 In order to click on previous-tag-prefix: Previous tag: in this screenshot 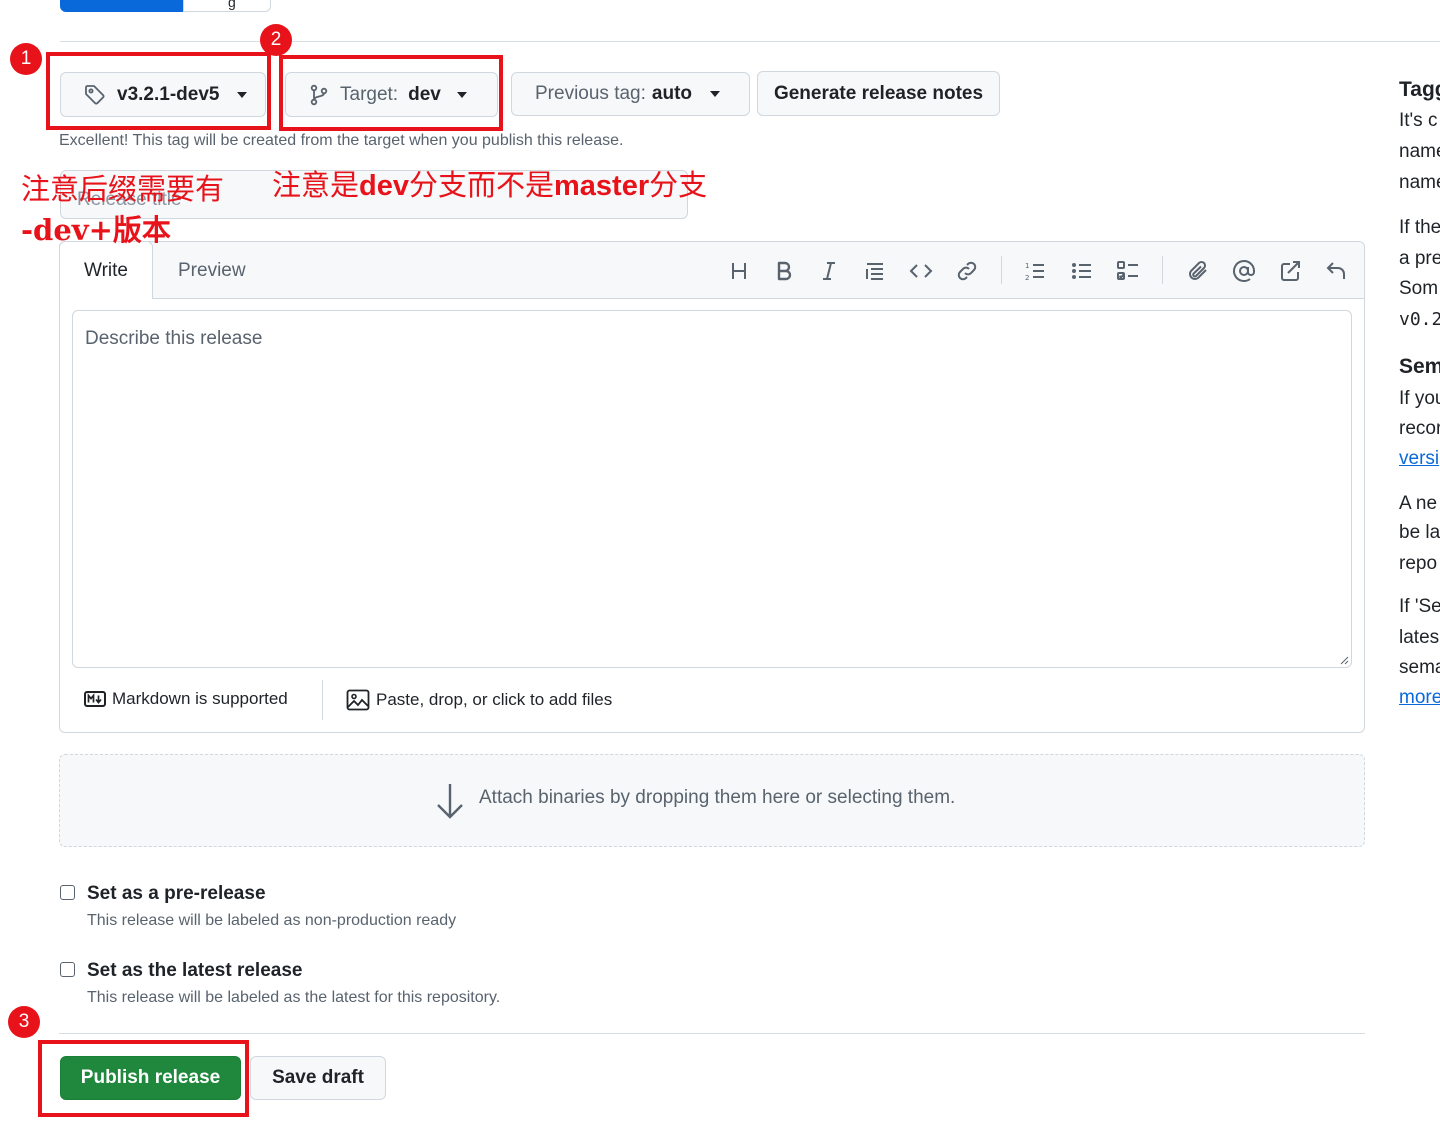, I will do `click(590, 93)`.